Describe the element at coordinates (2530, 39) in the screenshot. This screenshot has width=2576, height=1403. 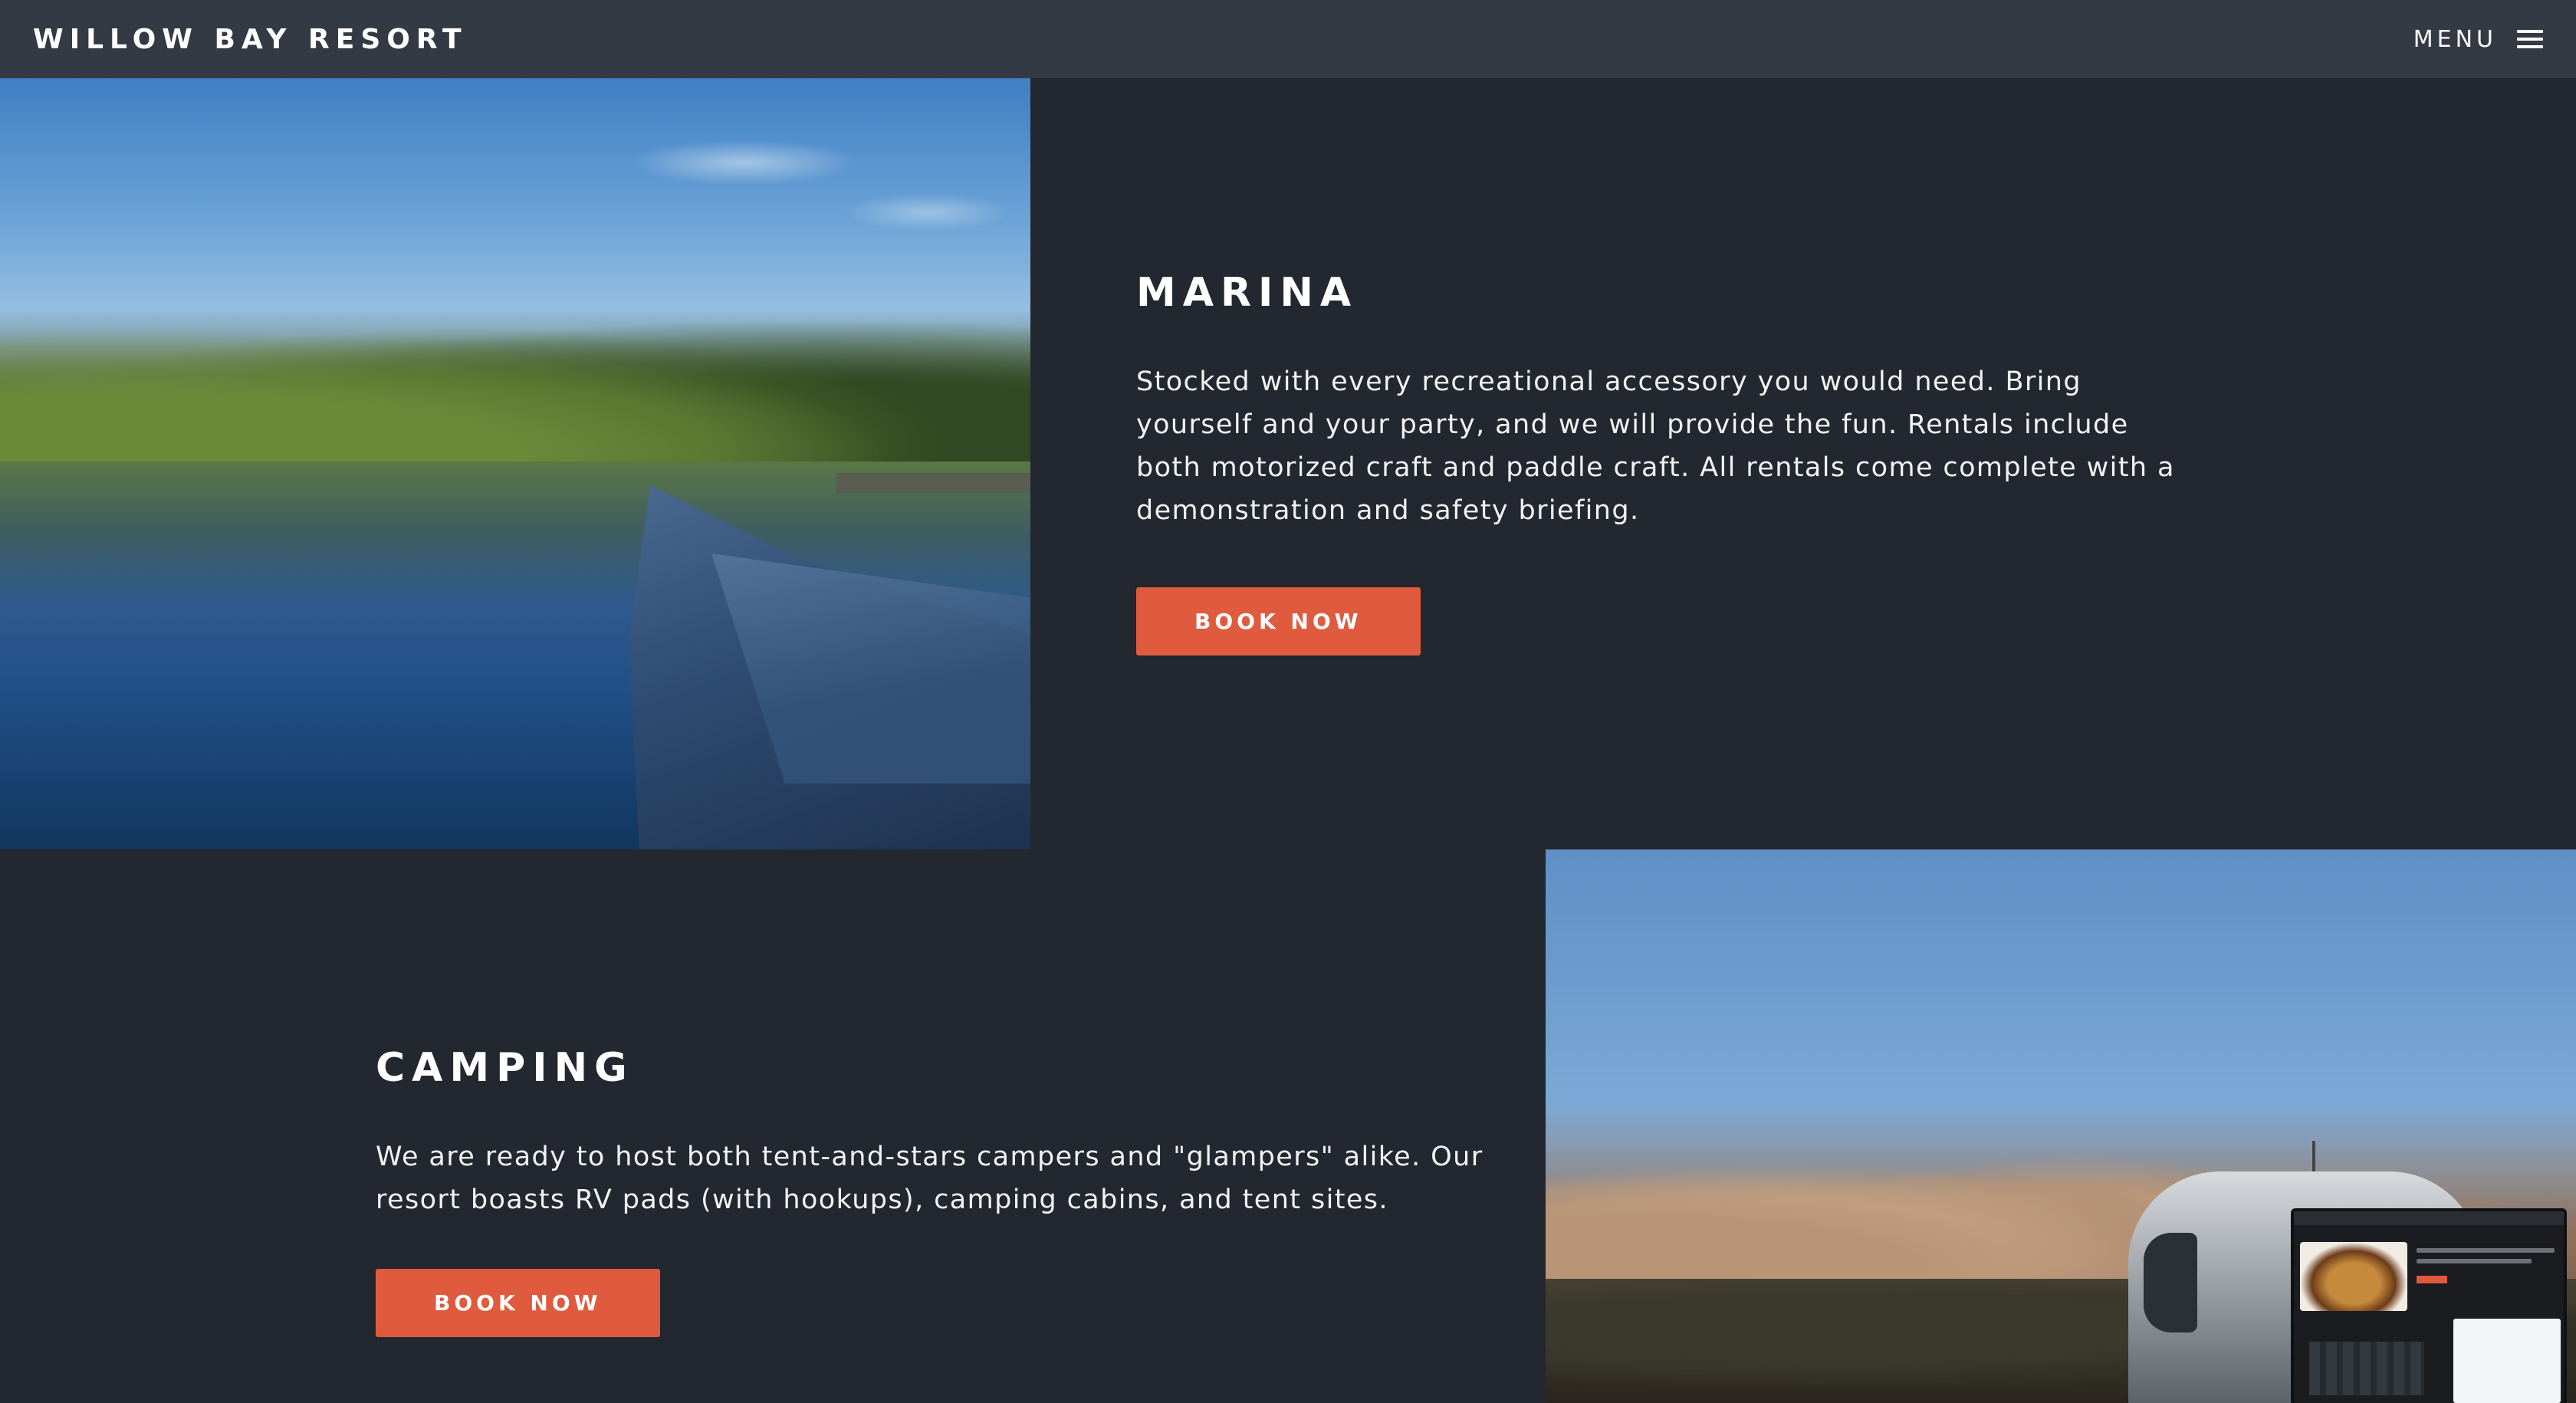
I see `hamburger-icon` at that location.